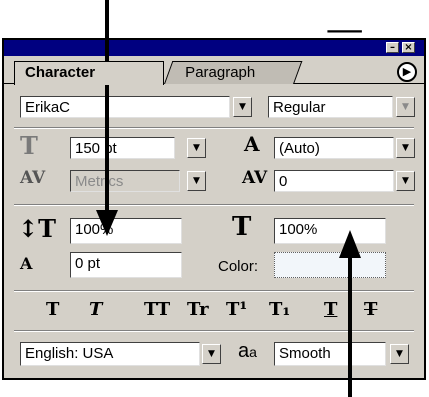  I want to click on leading-icon: A, so click(252, 144).